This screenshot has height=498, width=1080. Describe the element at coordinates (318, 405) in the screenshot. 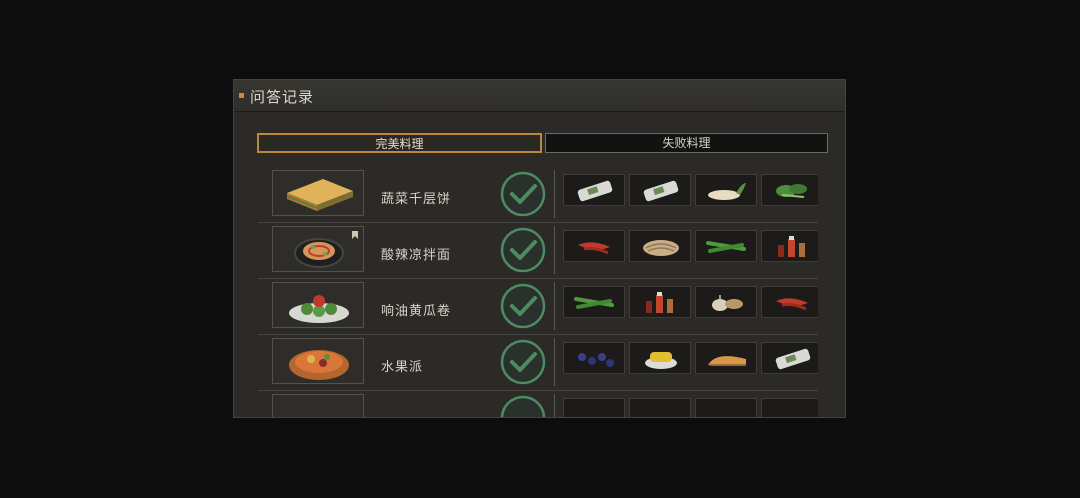

I see `dish-thumb-partial` at that location.